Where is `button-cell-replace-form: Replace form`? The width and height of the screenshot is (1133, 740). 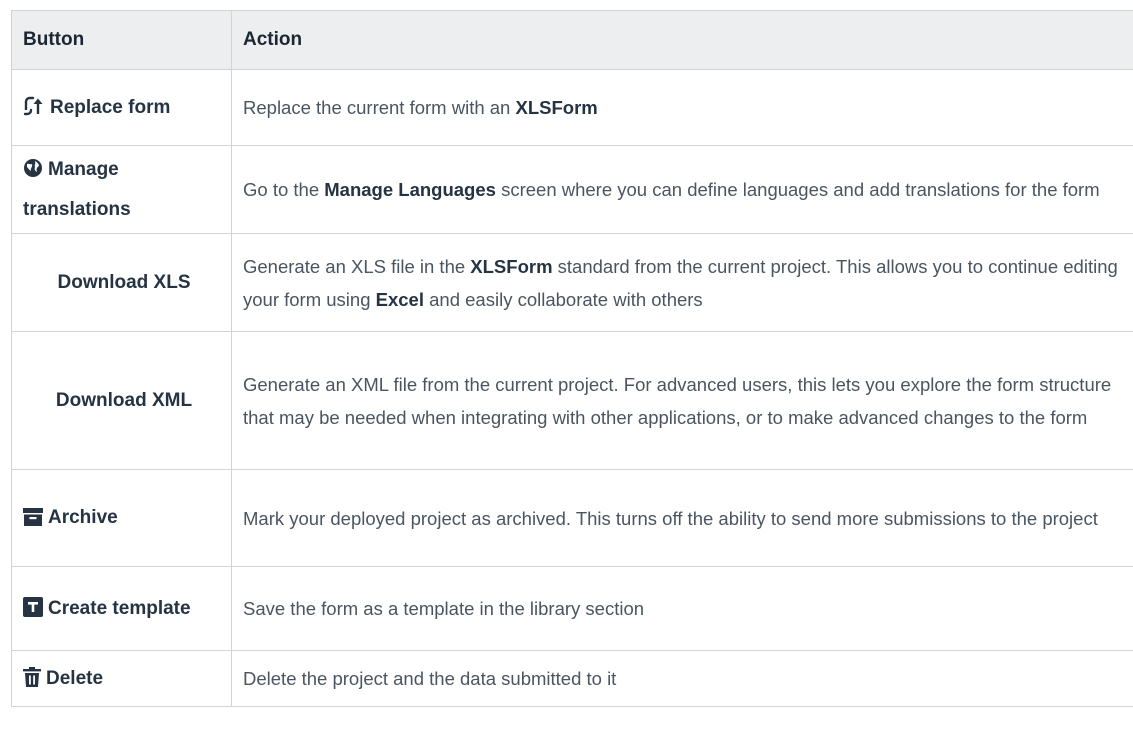
button-cell-replace-form: Replace form is located at coordinates (121, 107).